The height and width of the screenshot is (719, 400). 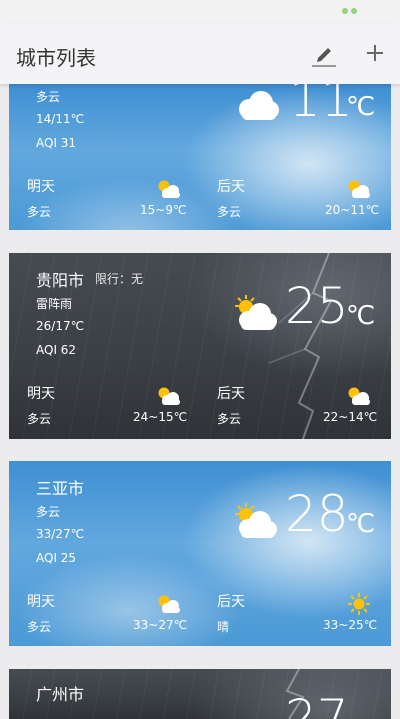 What do you see at coordinates (60, 488) in the screenshot?
I see `city-name: 三亚市` at bounding box center [60, 488].